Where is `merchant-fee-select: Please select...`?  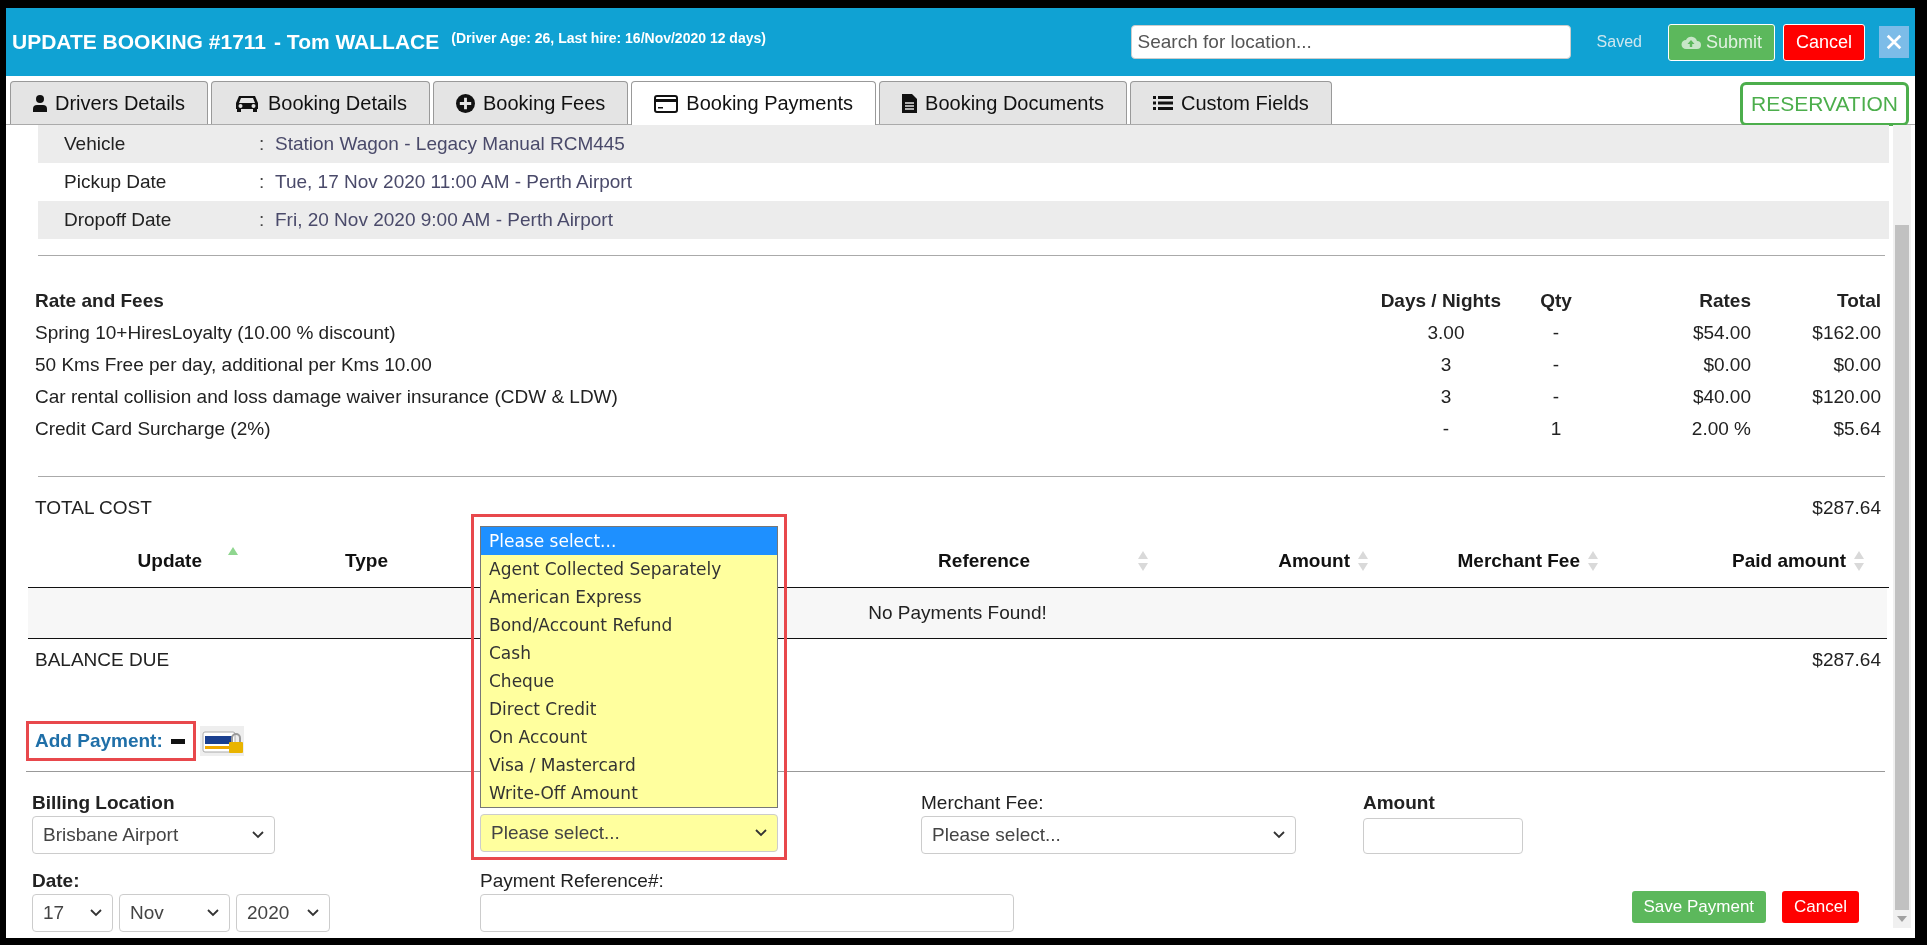 merchant-fee-select: Please select... is located at coordinates (1108, 835).